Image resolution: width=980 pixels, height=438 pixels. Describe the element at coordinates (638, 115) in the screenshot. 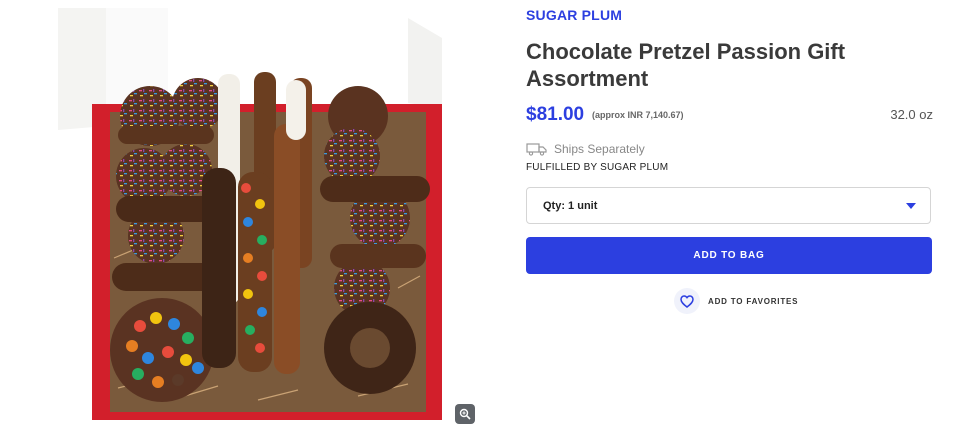

I see `price-approx: (approx INR 7,140.67)` at that location.